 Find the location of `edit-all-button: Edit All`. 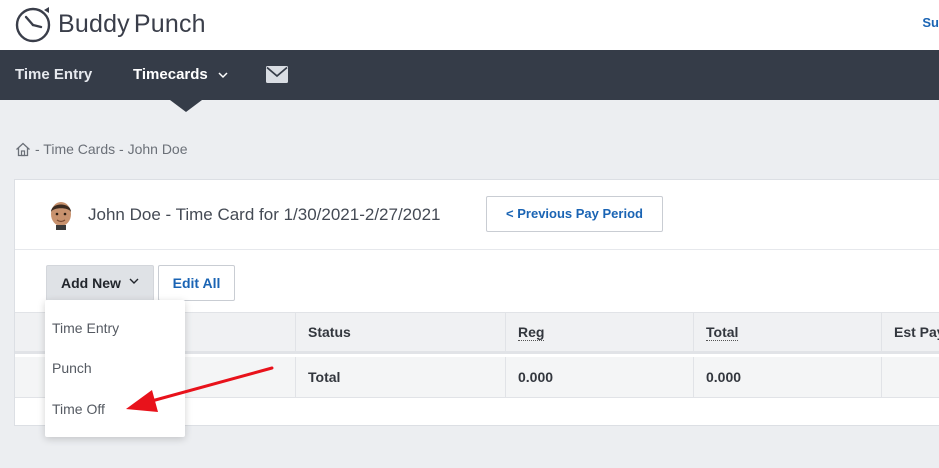

edit-all-button: Edit All is located at coordinates (196, 283).